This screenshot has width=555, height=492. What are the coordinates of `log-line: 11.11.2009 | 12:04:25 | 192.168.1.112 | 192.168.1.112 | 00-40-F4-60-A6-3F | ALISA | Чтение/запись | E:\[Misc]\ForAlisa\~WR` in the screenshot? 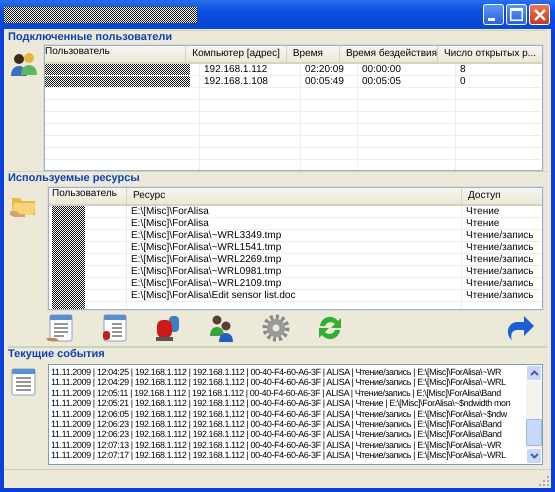 It's located at (276, 372).